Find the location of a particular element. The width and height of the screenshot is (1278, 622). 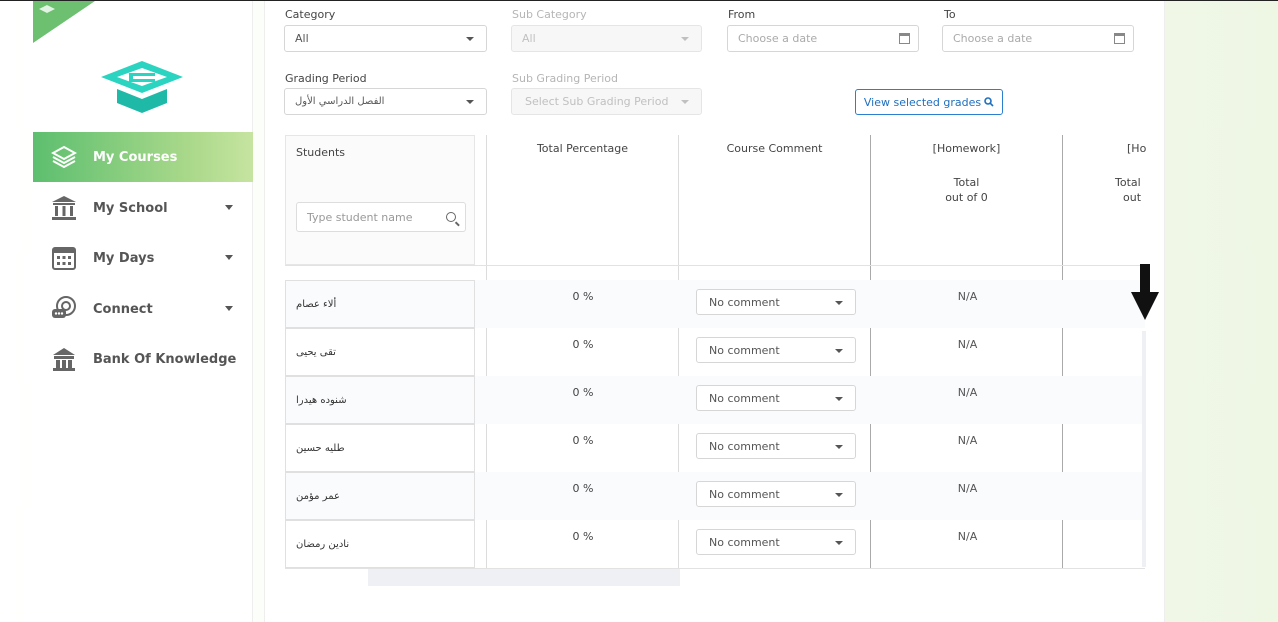

homework-header: [Homework] is located at coordinates (966, 148).